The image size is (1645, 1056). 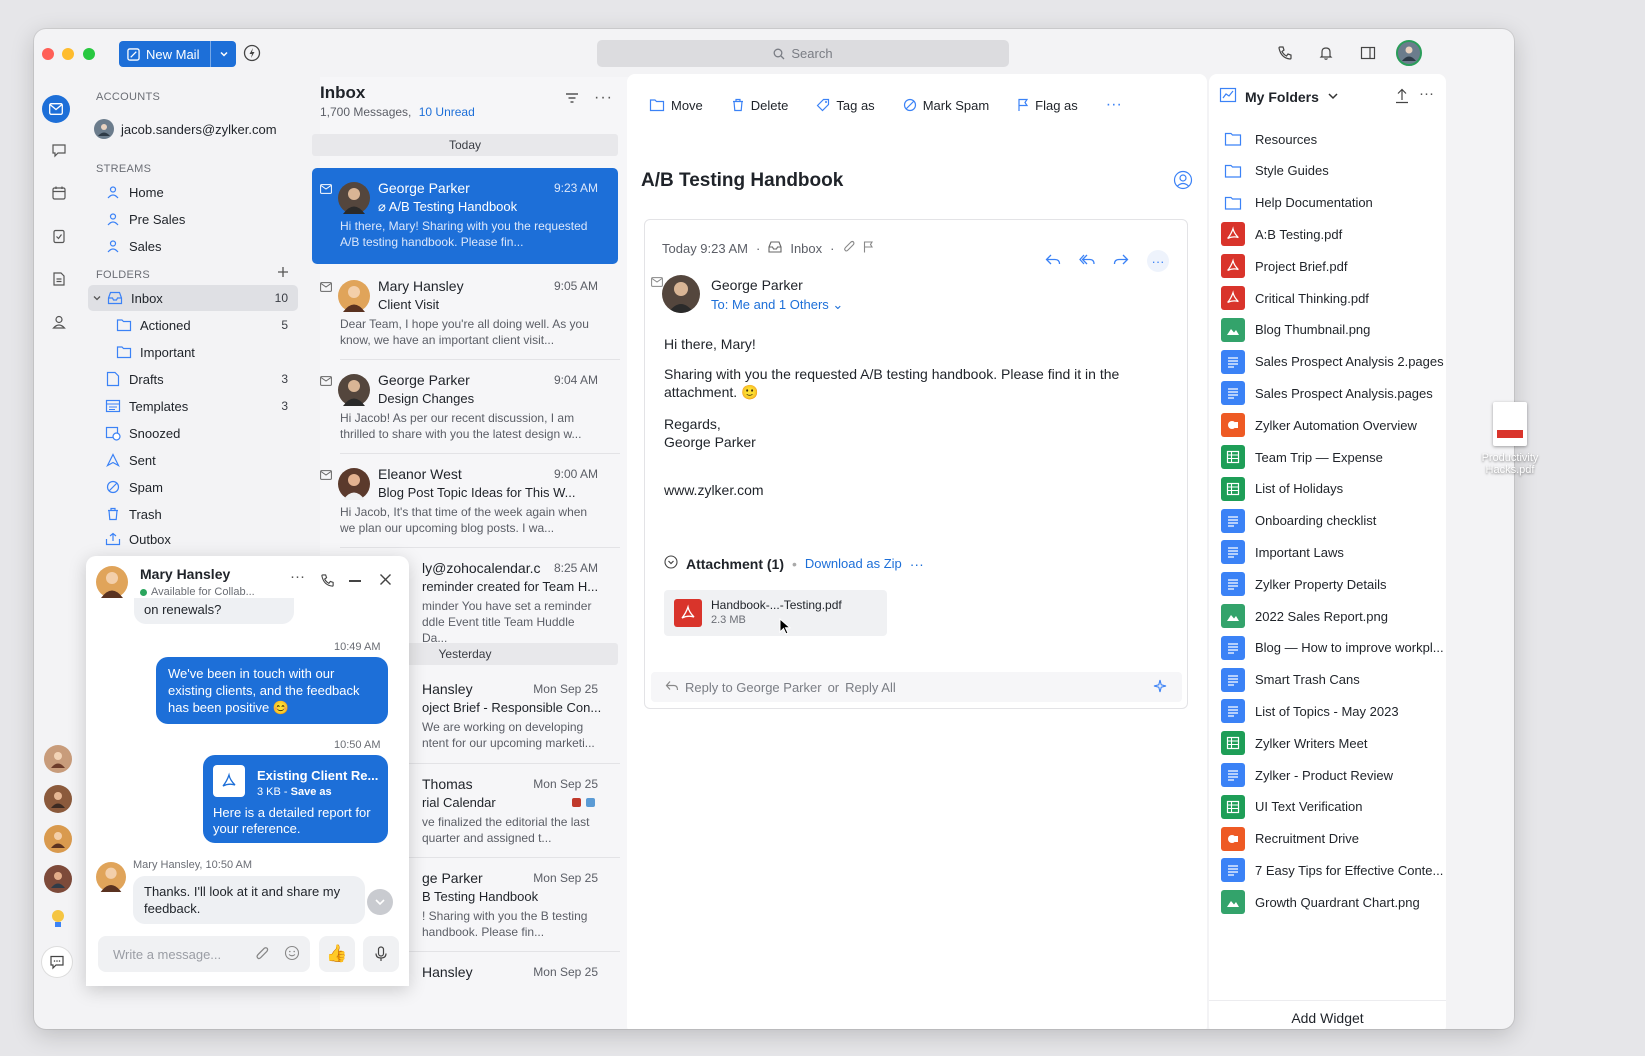 What do you see at coordinates (676, 105) in the screenshot?
I see `move-button: Move` at bounding box center [676, 105].